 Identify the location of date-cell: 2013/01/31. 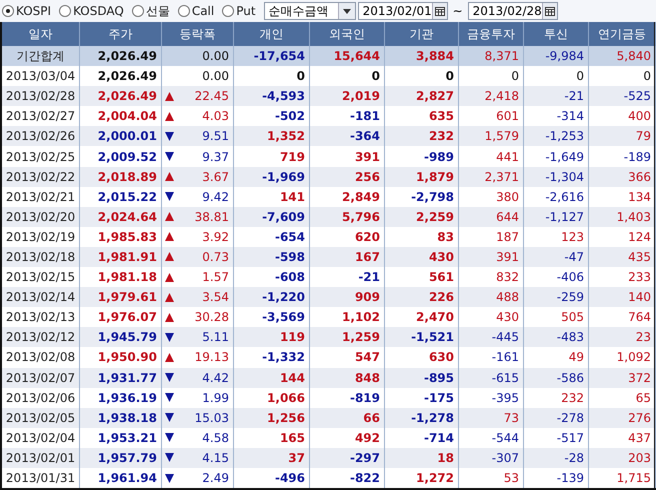
(41, 478).